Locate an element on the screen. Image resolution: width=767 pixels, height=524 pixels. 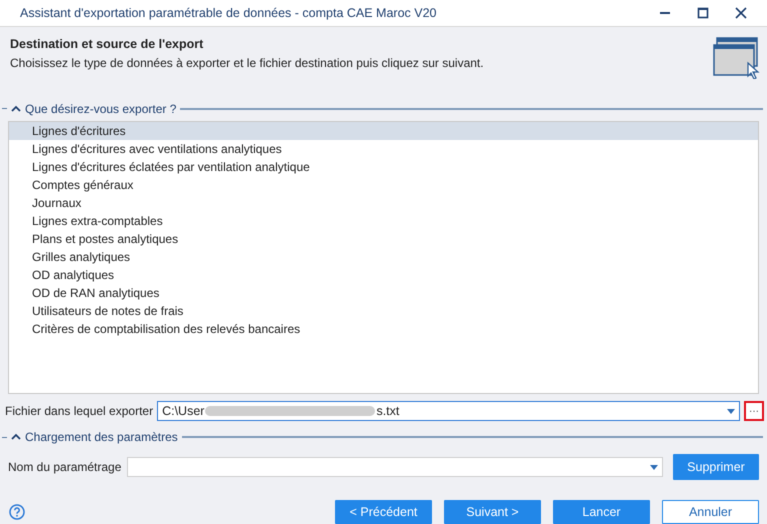
list-item: Lignes d'écritures éclatées par ventilation analytique is located at coordinates (383, 167).